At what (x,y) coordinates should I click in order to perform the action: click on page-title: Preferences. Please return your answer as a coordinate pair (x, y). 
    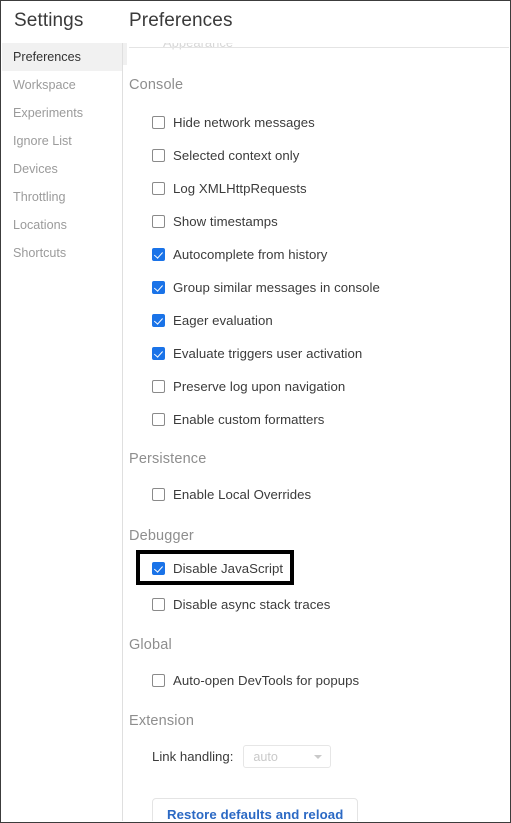
    Looking at the image, I should click on (181, 20).